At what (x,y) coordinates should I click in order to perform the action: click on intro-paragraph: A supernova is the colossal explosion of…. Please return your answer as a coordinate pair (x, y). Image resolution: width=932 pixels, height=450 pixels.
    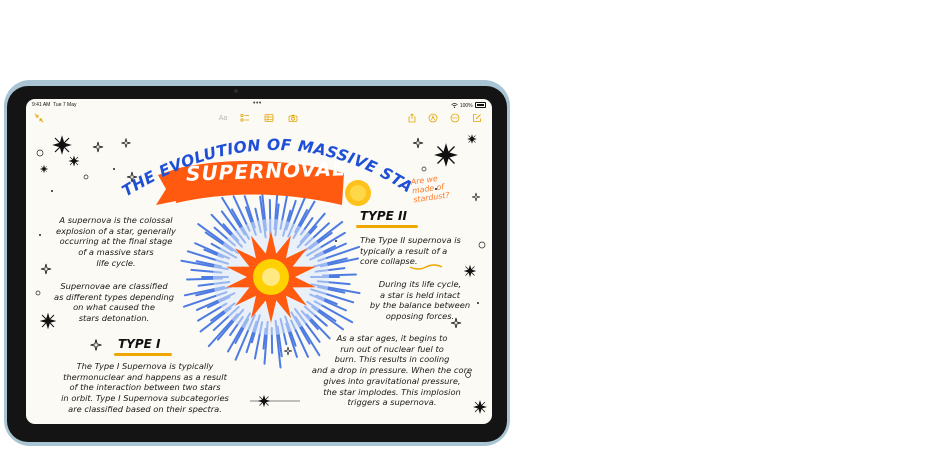
    Looking at the image, I should click on (116, 242).